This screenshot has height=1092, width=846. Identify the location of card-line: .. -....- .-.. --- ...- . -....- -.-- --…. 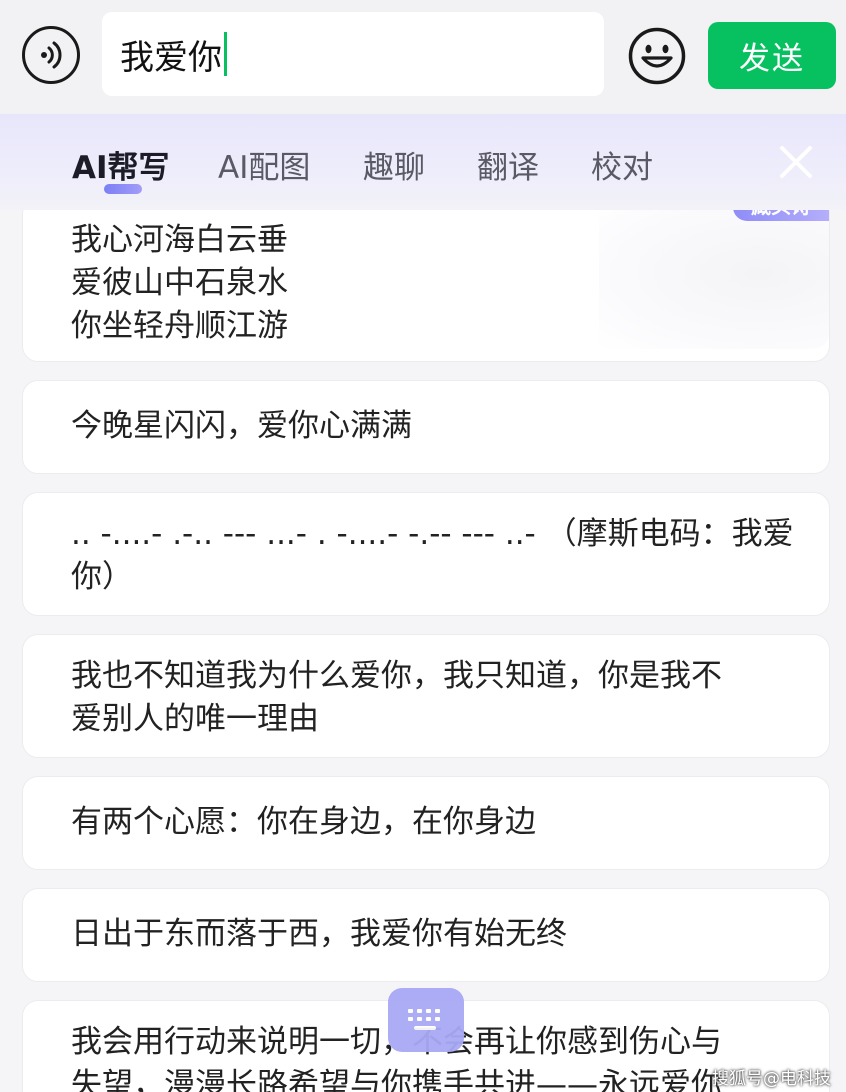
(432, 534).